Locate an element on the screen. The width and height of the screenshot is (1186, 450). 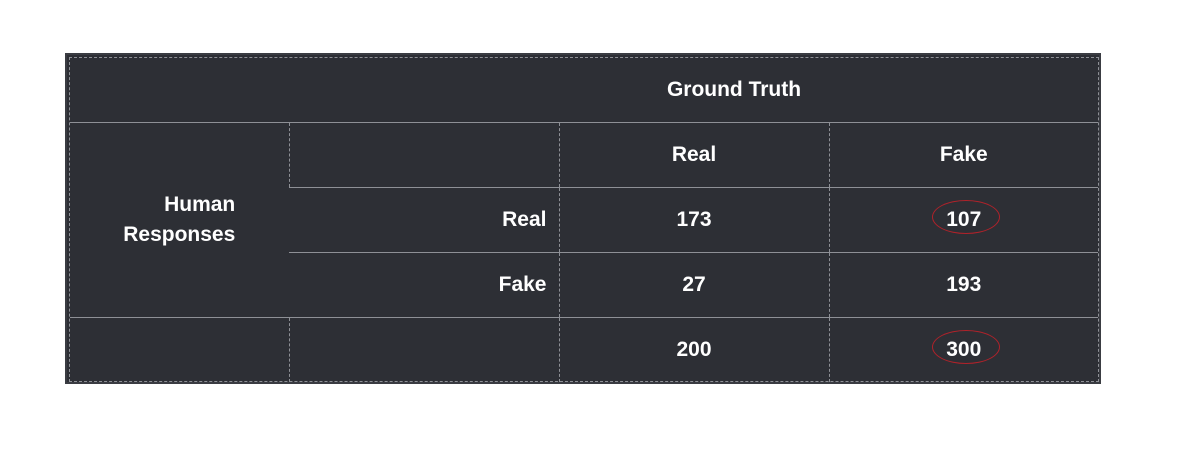
human-responses-line-1: Human is located at coordinates (200, 204).